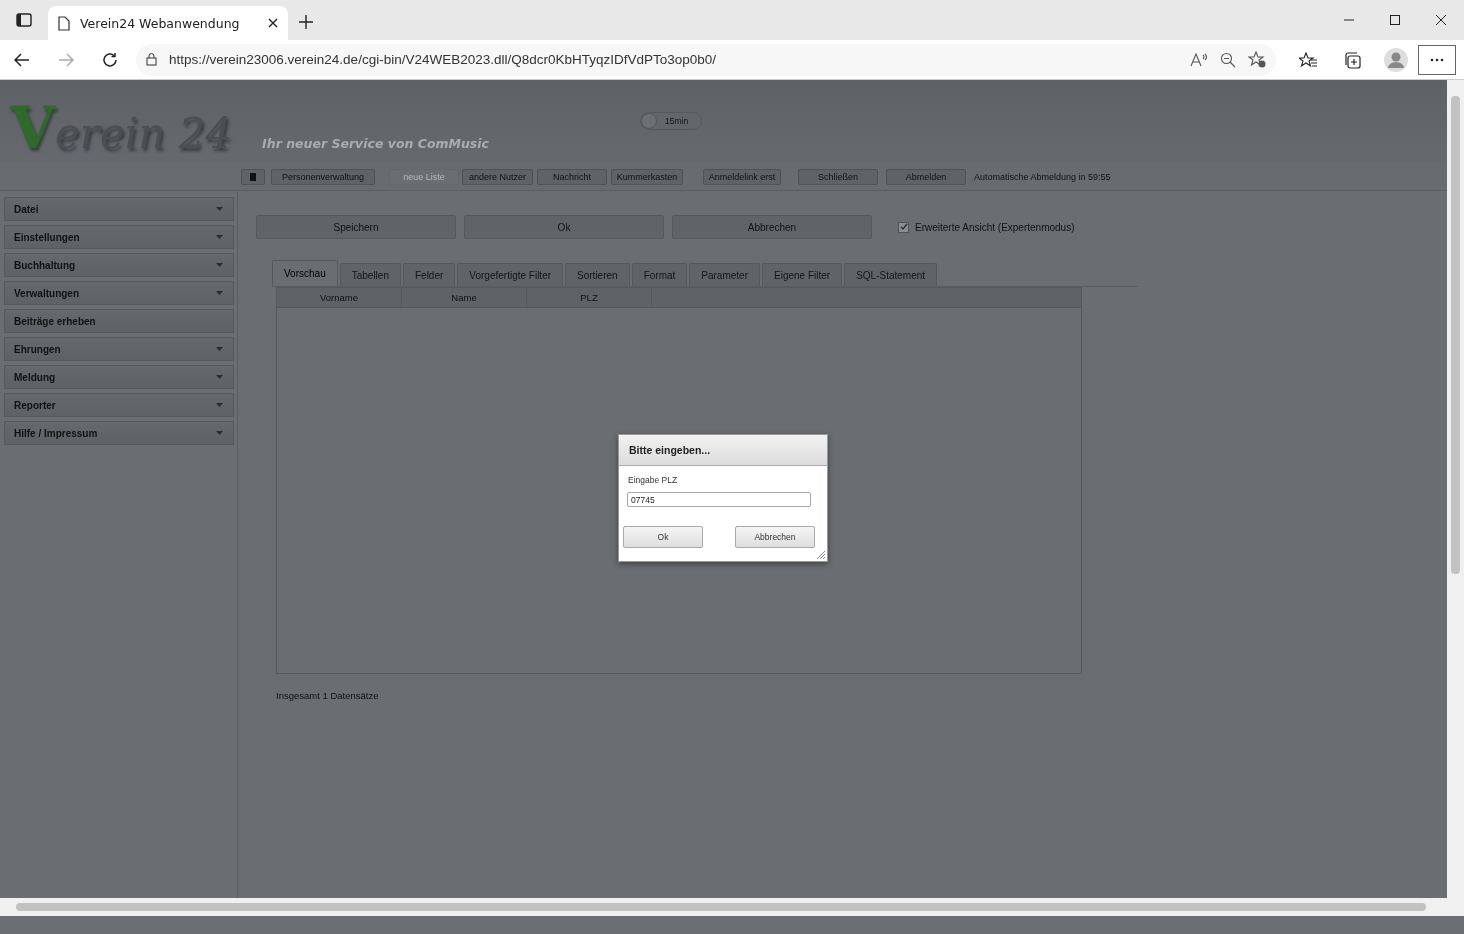 The height and width of the screenshot is (934, 1464). I want to click on toolbar-button: Anmeldelink erst, so click(742, 176).